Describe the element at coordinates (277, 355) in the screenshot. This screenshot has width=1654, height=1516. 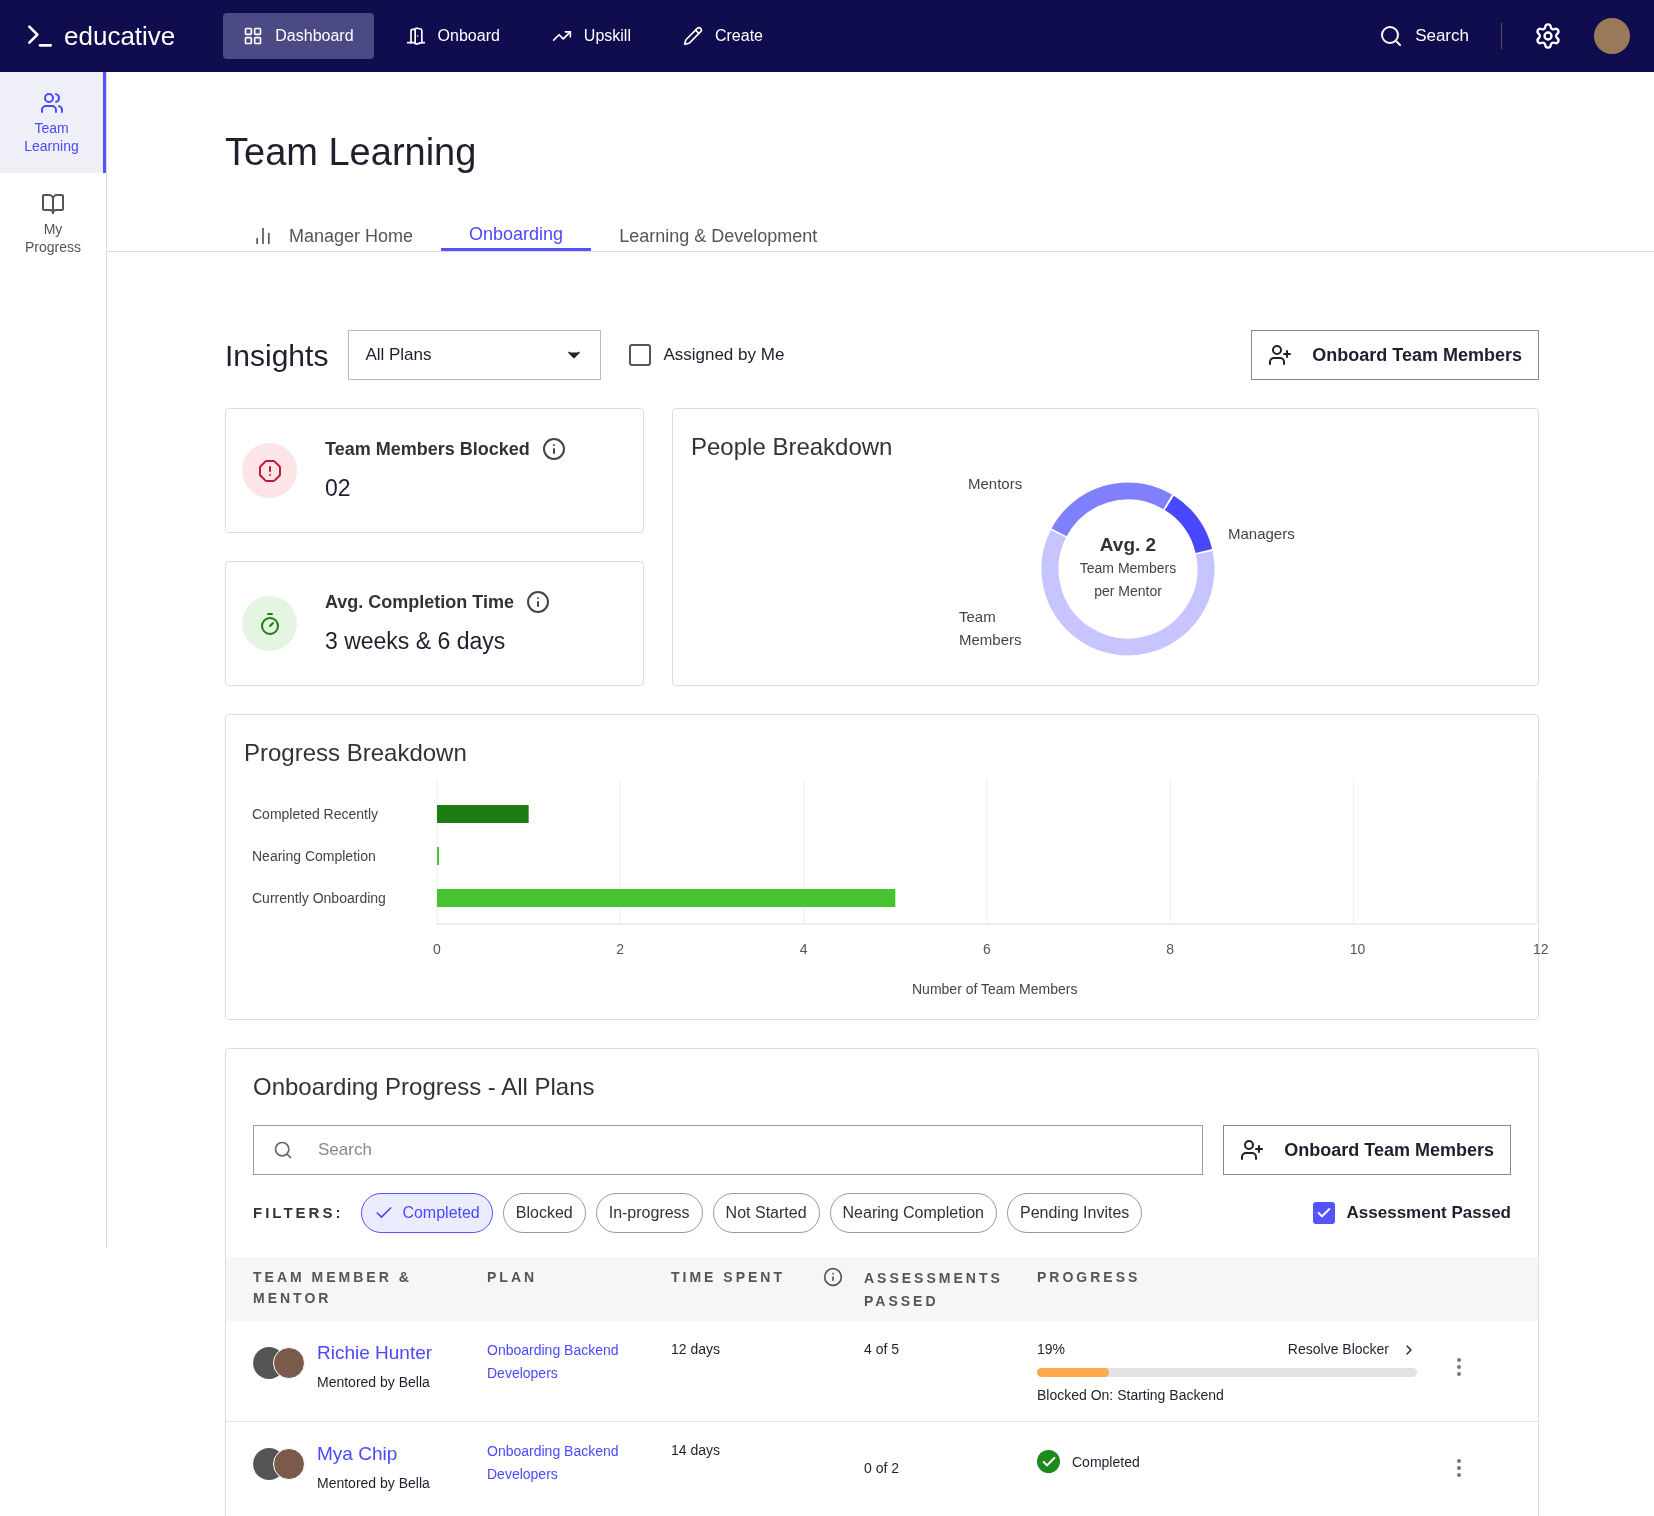
I see `section-title: Insights` at that location.